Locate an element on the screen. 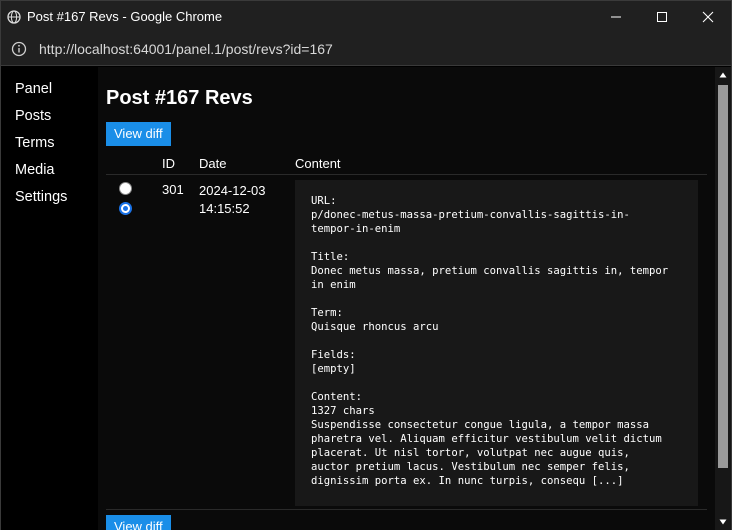 This screenshot has height=530, width=732. revision-id: 301 is located at coordinates (173, 189).